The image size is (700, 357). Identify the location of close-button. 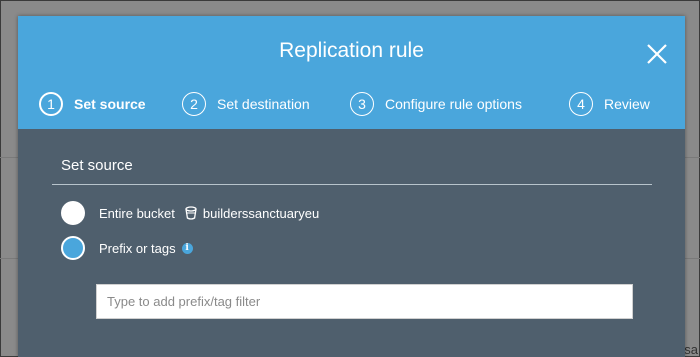
(657, 54).